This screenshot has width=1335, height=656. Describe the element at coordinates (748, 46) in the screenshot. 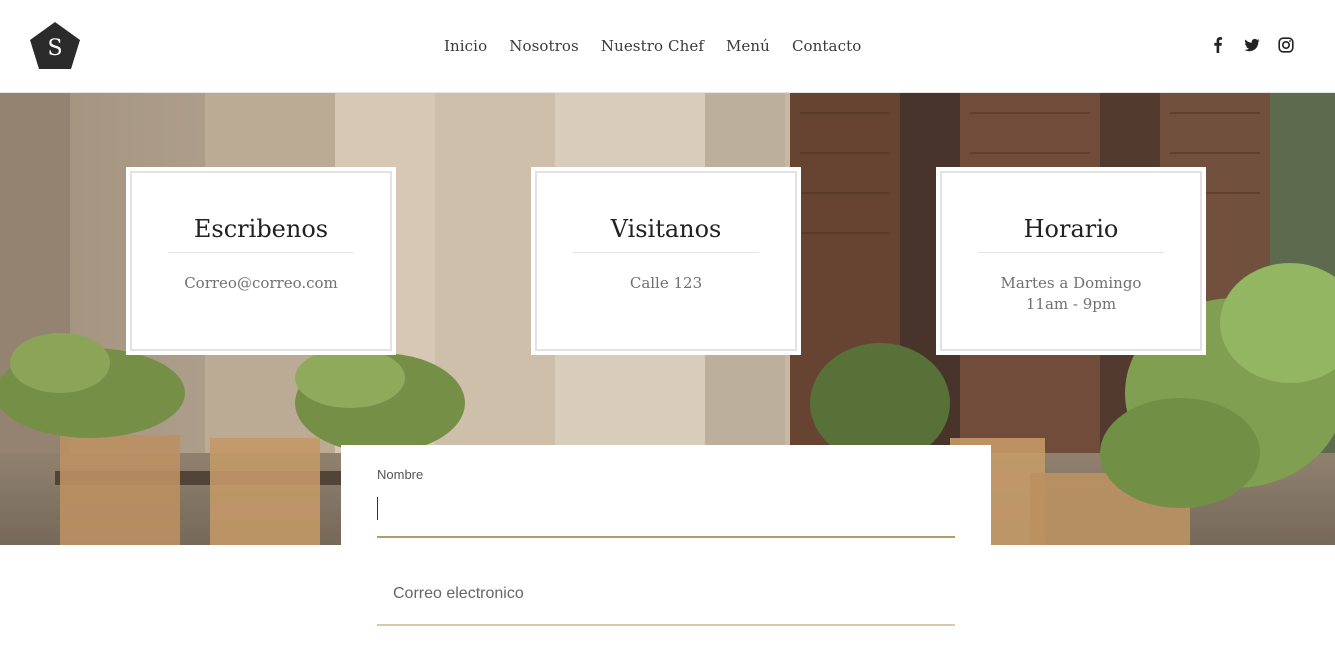

I see `nav-menu: Menú` at that location.